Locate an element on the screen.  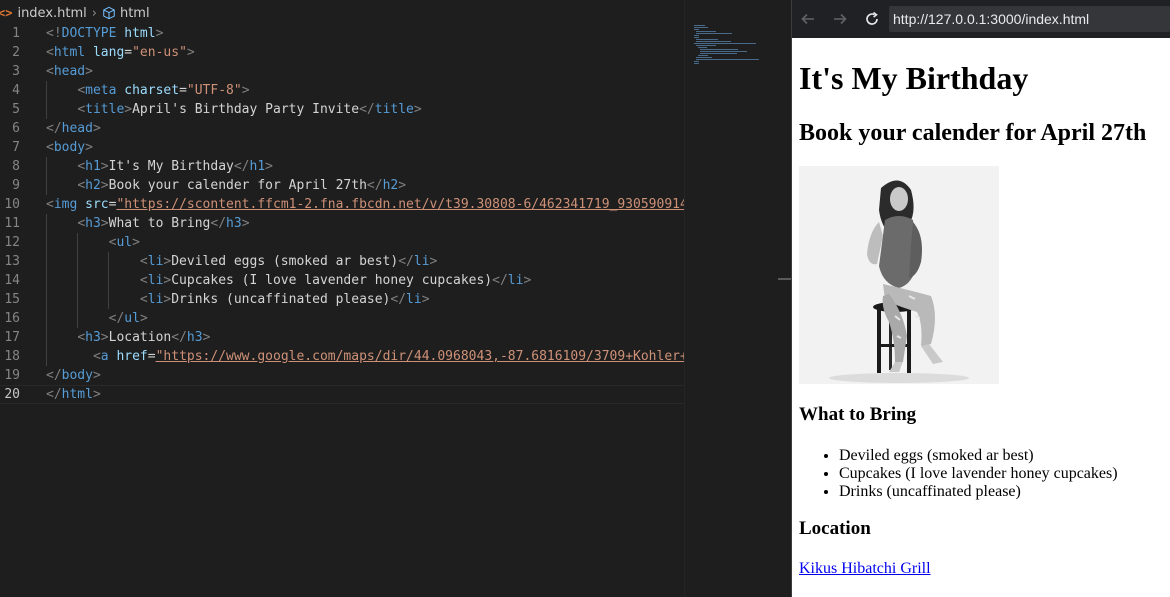
code-token: It's My Birthday is located at coordinates (171, 166).